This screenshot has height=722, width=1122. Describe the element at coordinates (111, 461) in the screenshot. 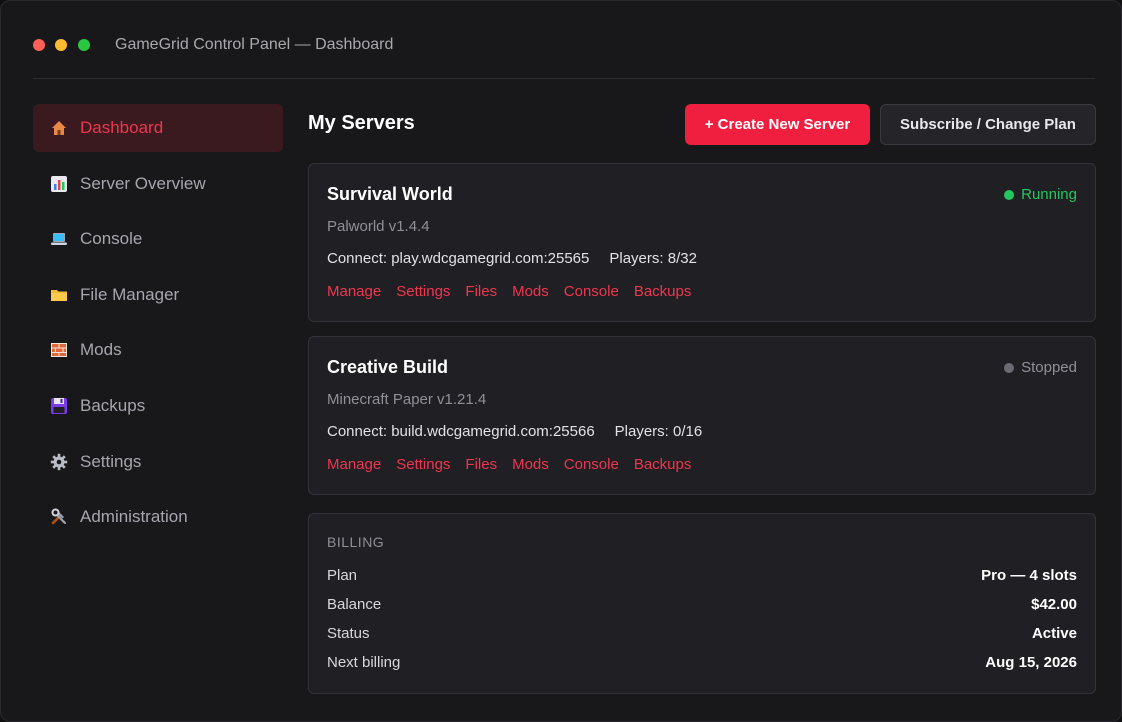

I see `sidebar-item-label: Settings` at that location.